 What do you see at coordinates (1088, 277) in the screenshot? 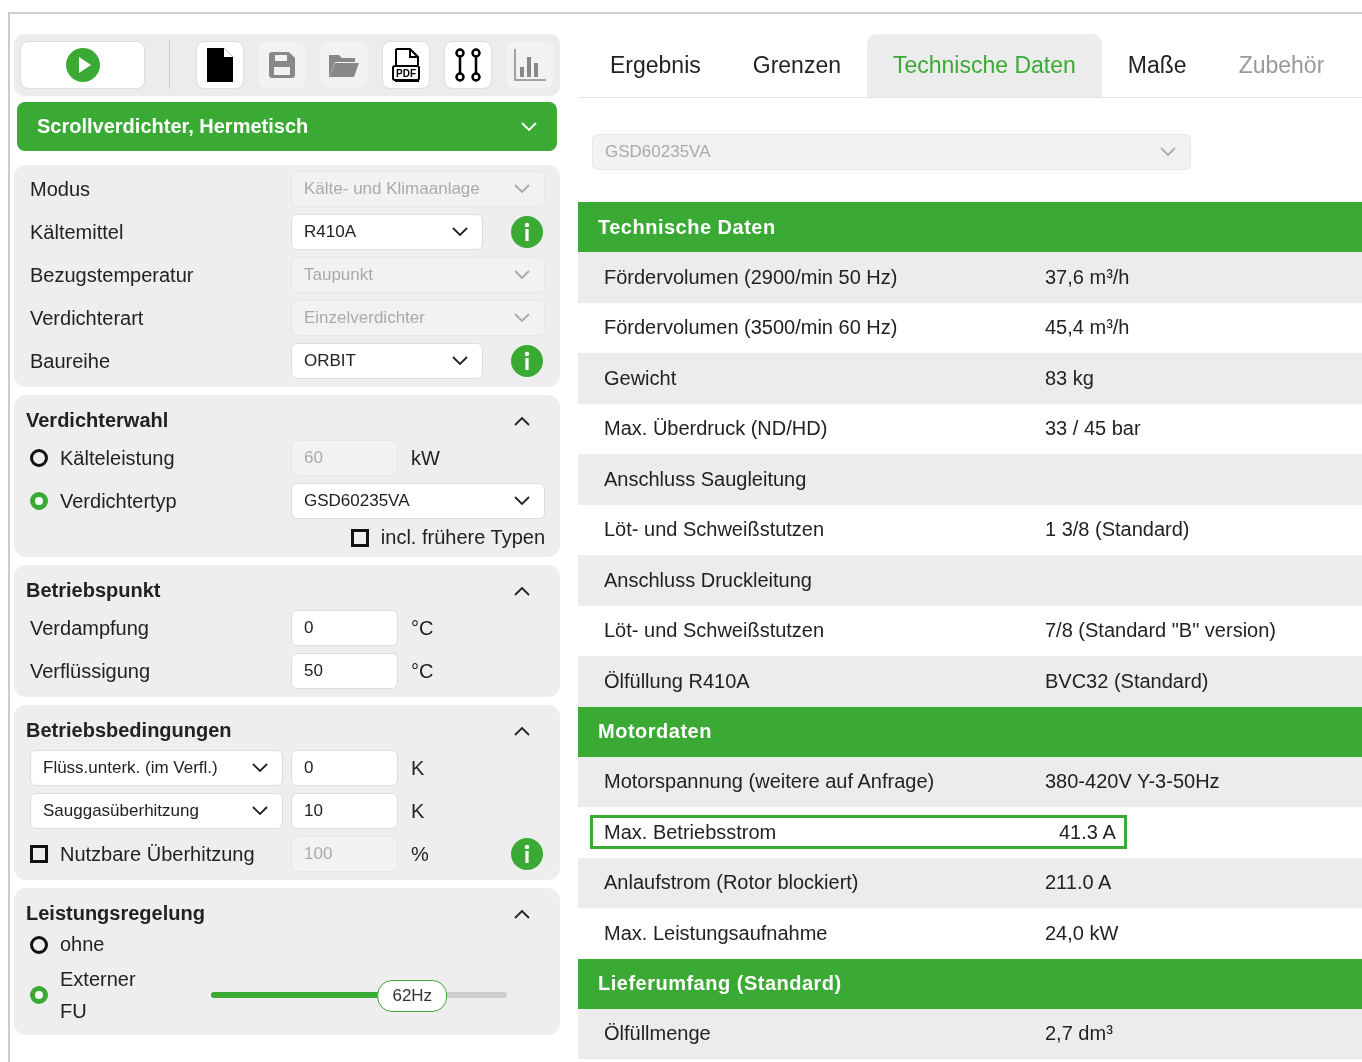
I see `table-cell-text: 37,6 m³/h` at bounding box center [1088, 277].